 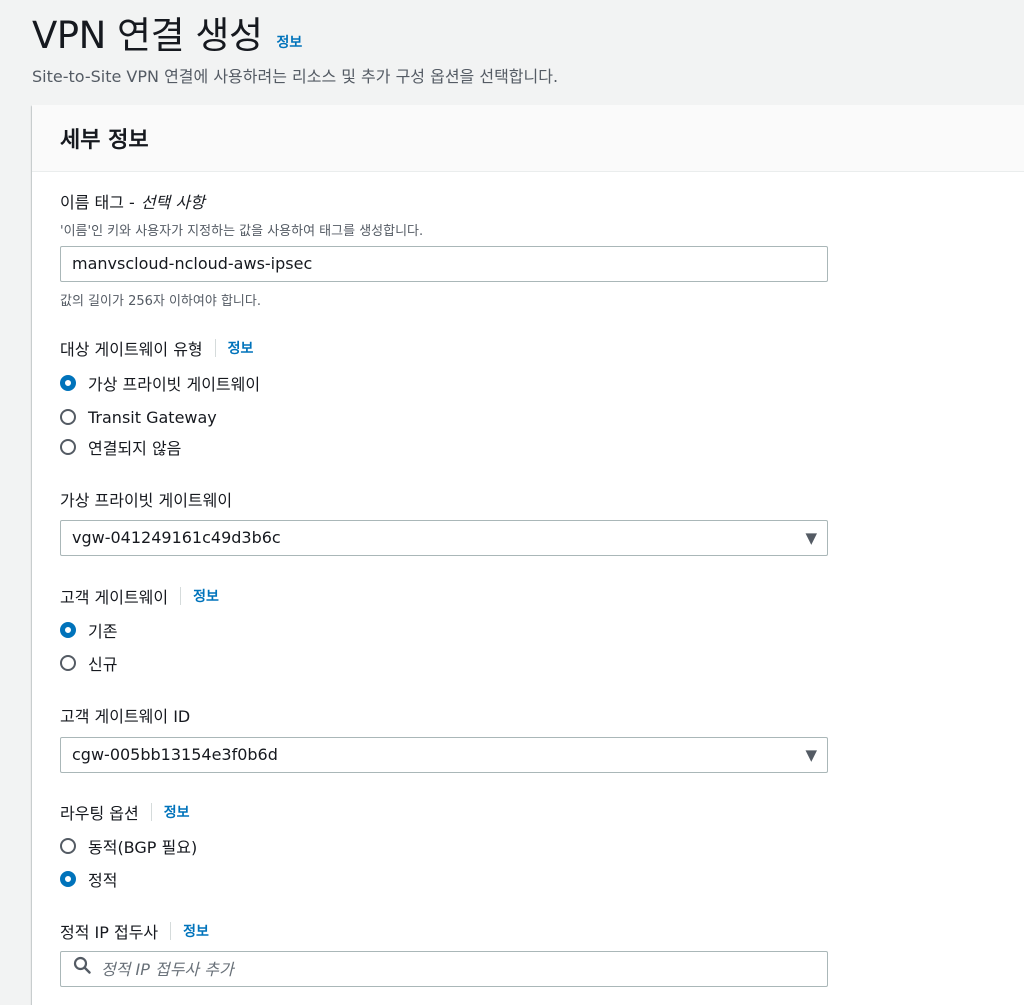 I want to click on customer-gateway-id-select: cgw-005bb13154e3f0b6d ▼, so click(x=444, y=755).